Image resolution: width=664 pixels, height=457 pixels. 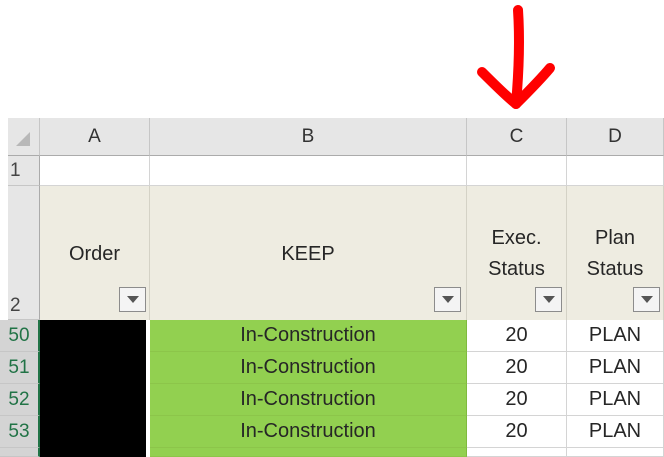 I want to click on filter-button-order, so click(x=132, y=299).